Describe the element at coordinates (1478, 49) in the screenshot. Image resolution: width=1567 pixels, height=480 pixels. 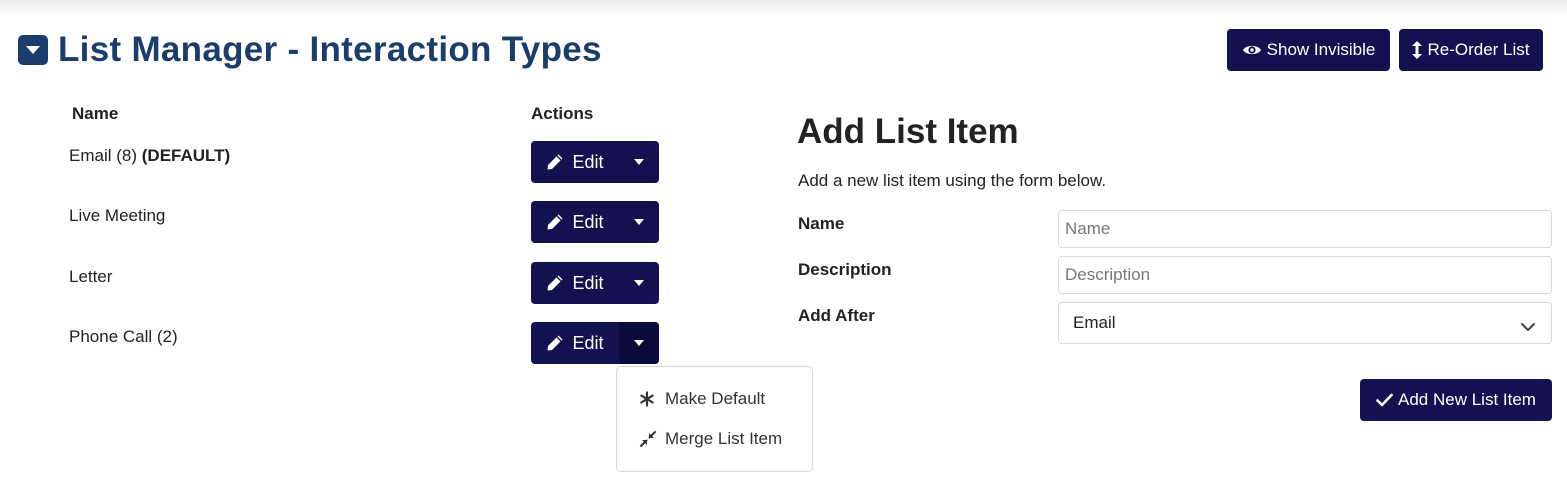
I see `reorder-list-label: Re-Order List` at that location.